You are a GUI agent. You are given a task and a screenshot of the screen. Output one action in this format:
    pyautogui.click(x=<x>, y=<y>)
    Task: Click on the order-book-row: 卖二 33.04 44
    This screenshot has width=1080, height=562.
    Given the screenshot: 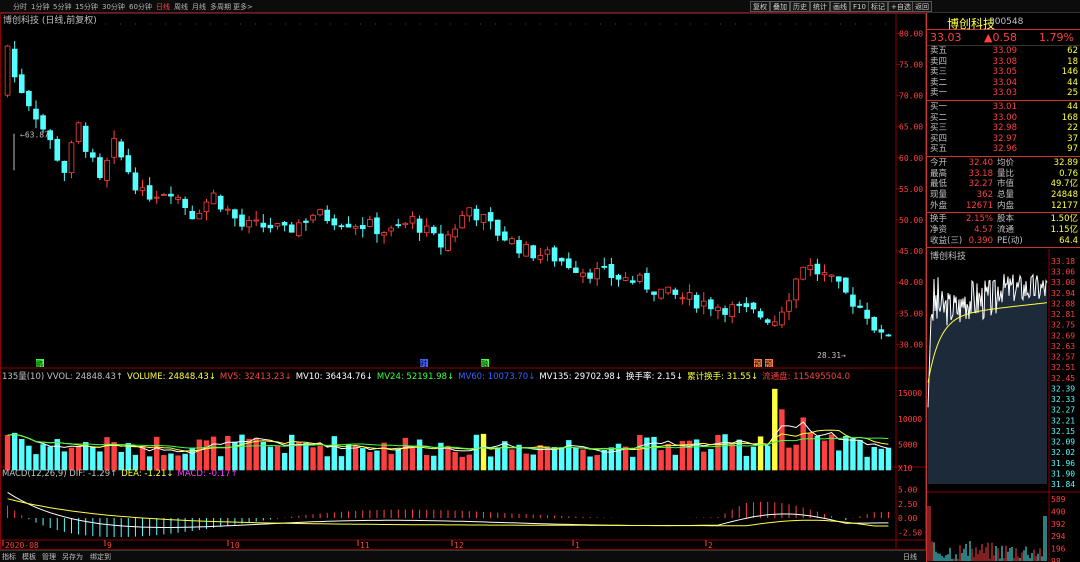 What is the action you would take?
    pyautogui.click(x=1003, y=83)
    